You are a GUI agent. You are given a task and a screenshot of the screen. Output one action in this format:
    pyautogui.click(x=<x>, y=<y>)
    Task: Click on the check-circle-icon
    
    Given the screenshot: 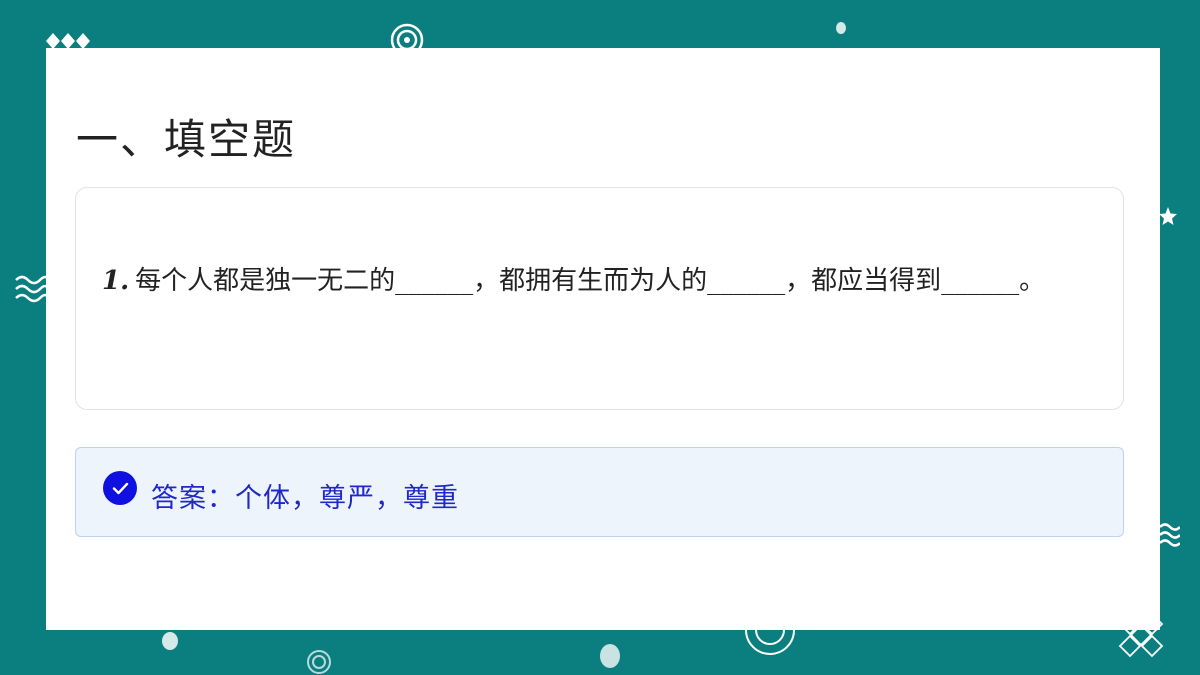 What is the action you would take?
    pyautogui.click(x=120, y=488)
    